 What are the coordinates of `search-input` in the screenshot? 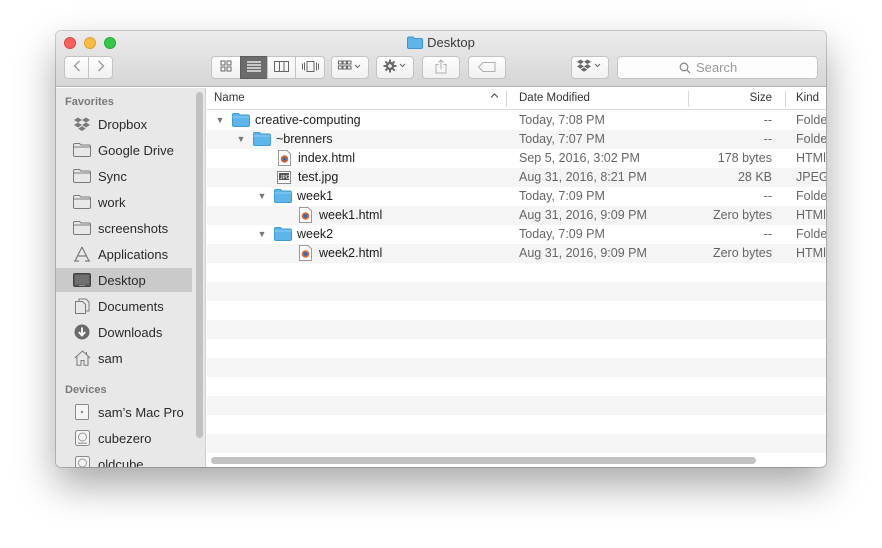 It's located at (726, 67).